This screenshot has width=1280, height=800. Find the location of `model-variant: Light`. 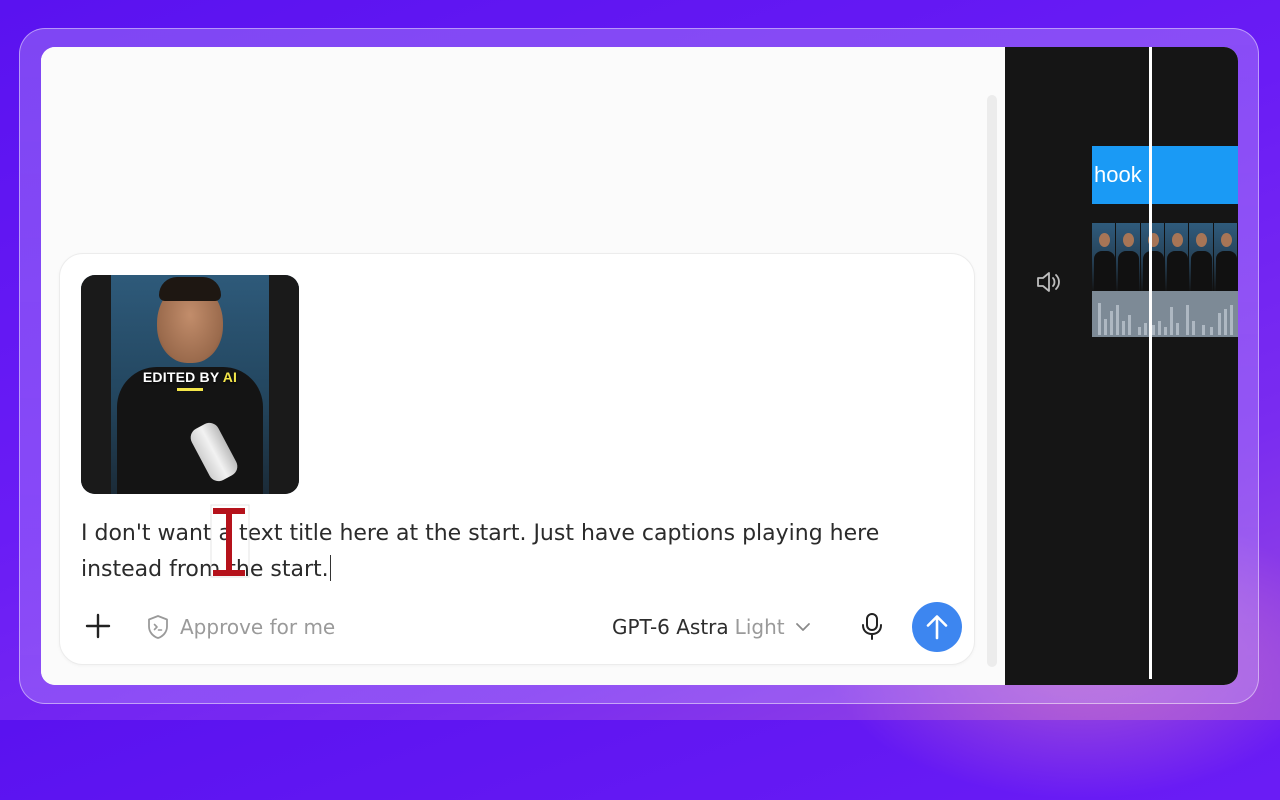

model-variant: Light is located at coordinates (759, 627).